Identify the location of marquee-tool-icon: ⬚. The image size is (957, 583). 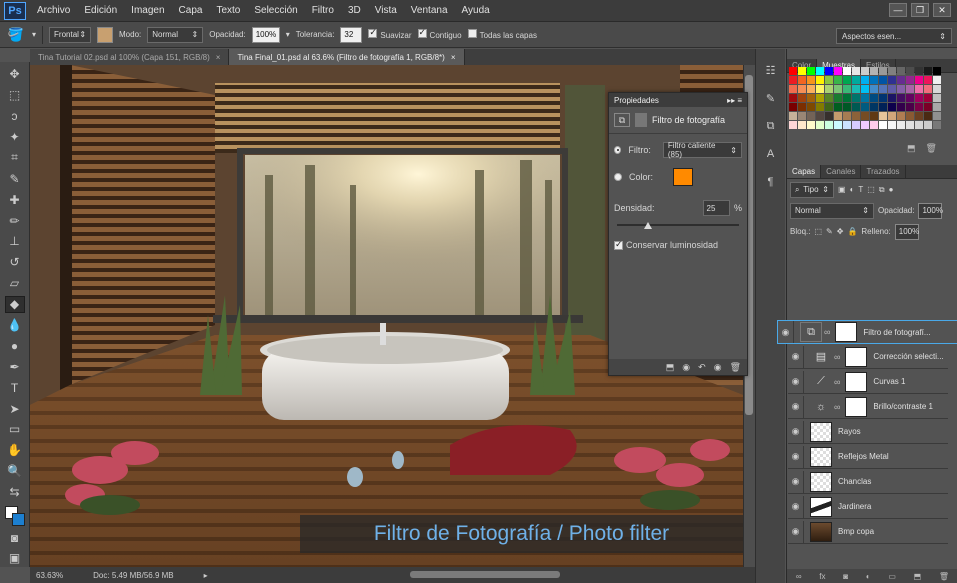
(15, 95).